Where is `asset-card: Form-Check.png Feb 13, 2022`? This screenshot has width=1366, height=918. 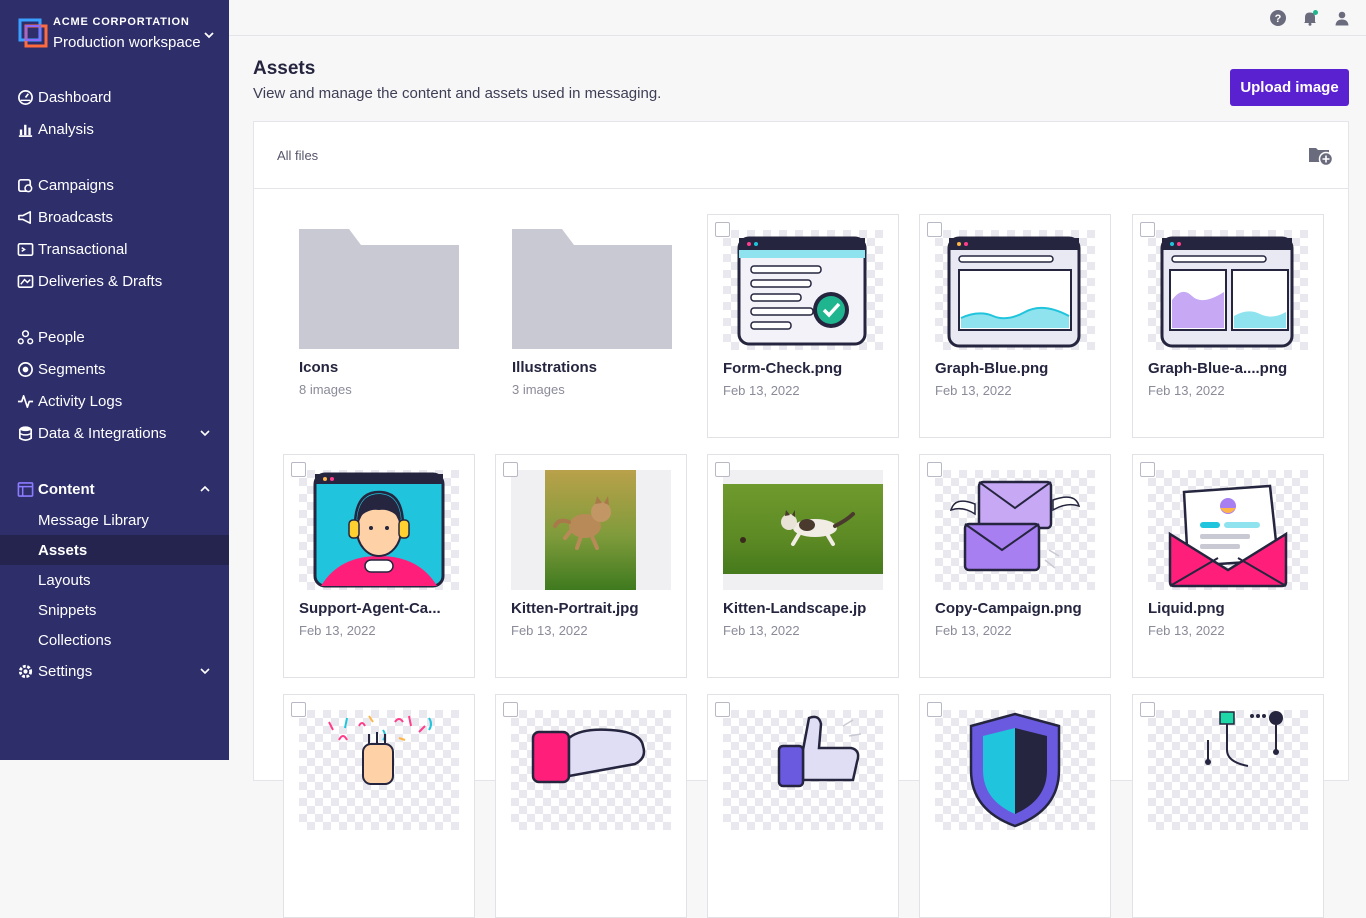 asset-card: Form-Check.png Feb 13, 2022 is located at coordinates (803, 326).